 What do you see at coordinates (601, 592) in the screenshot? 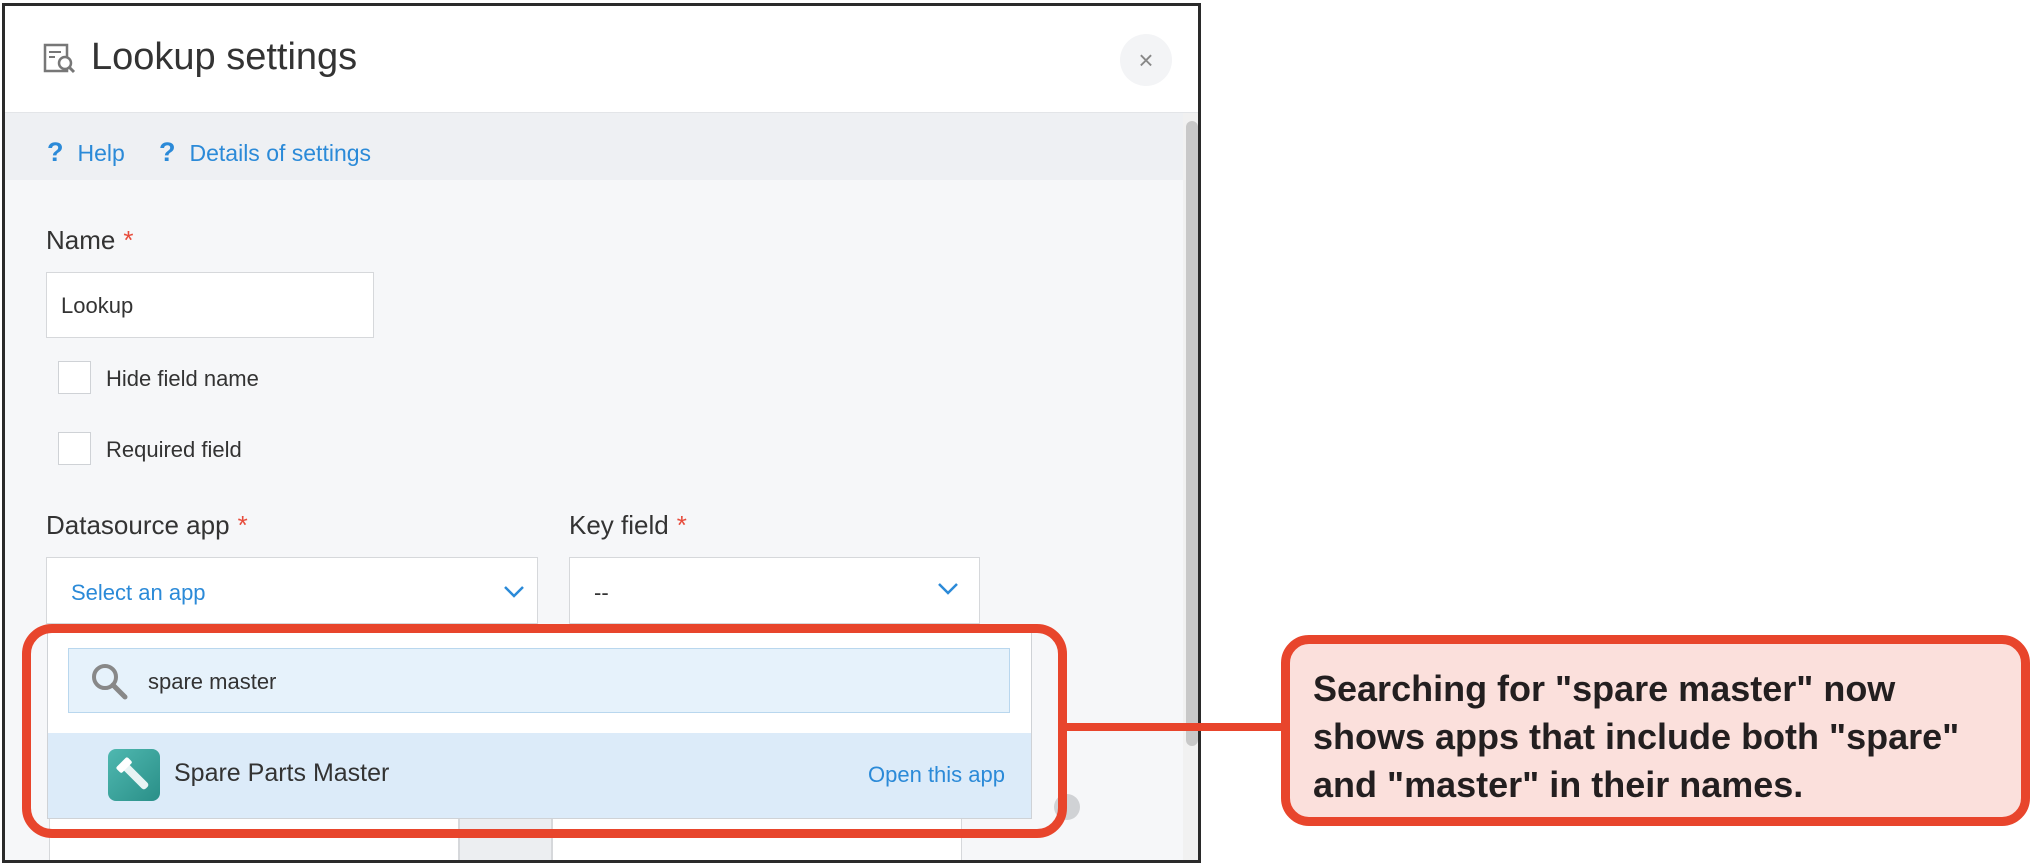
I see `key-field-value: --` at bounding box center [601, 592].